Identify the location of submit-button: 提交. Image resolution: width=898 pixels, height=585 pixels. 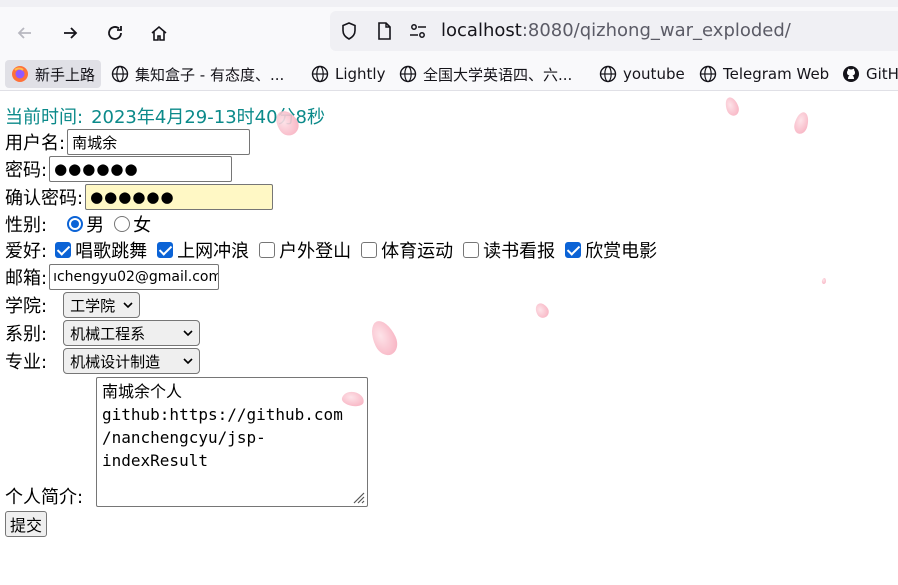
(26, 524).